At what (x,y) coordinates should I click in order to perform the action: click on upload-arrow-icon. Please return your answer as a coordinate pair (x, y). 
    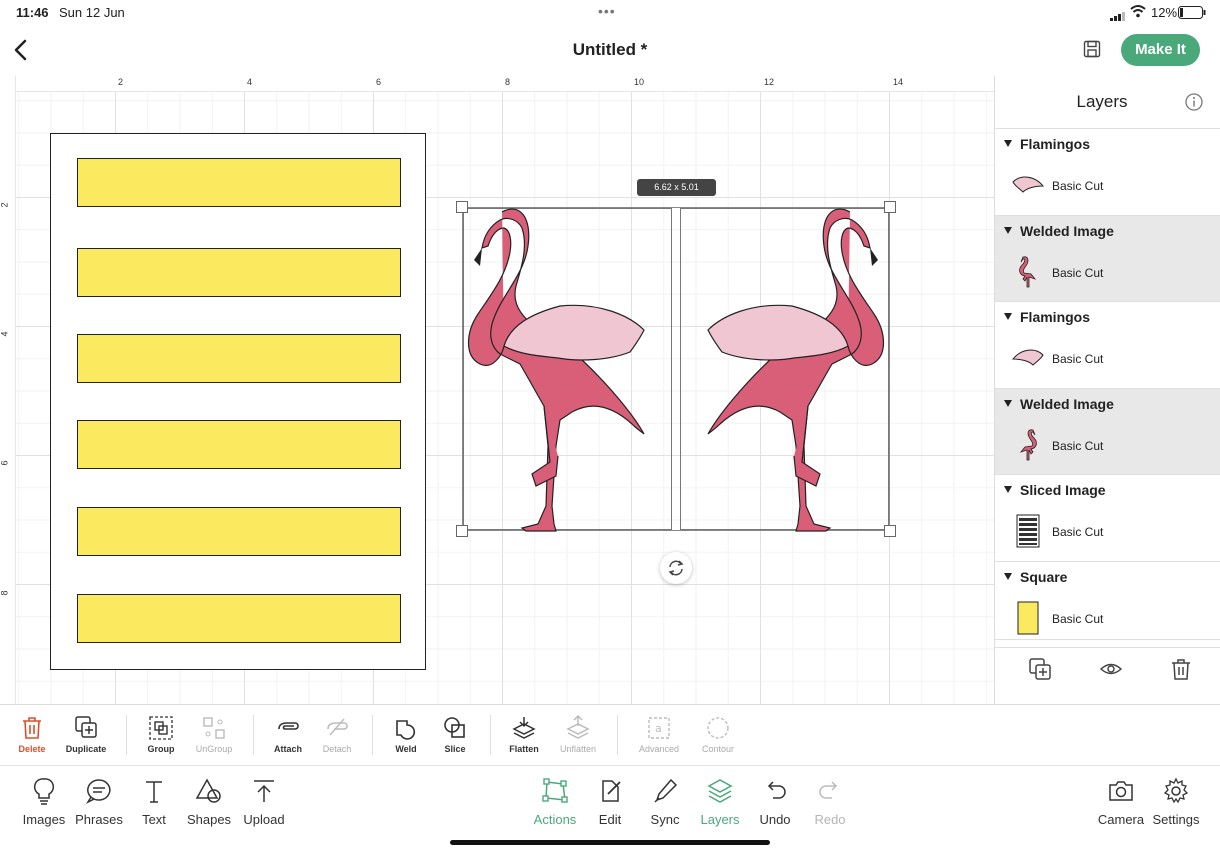
    Looking at the image, I should click on (264, 792).